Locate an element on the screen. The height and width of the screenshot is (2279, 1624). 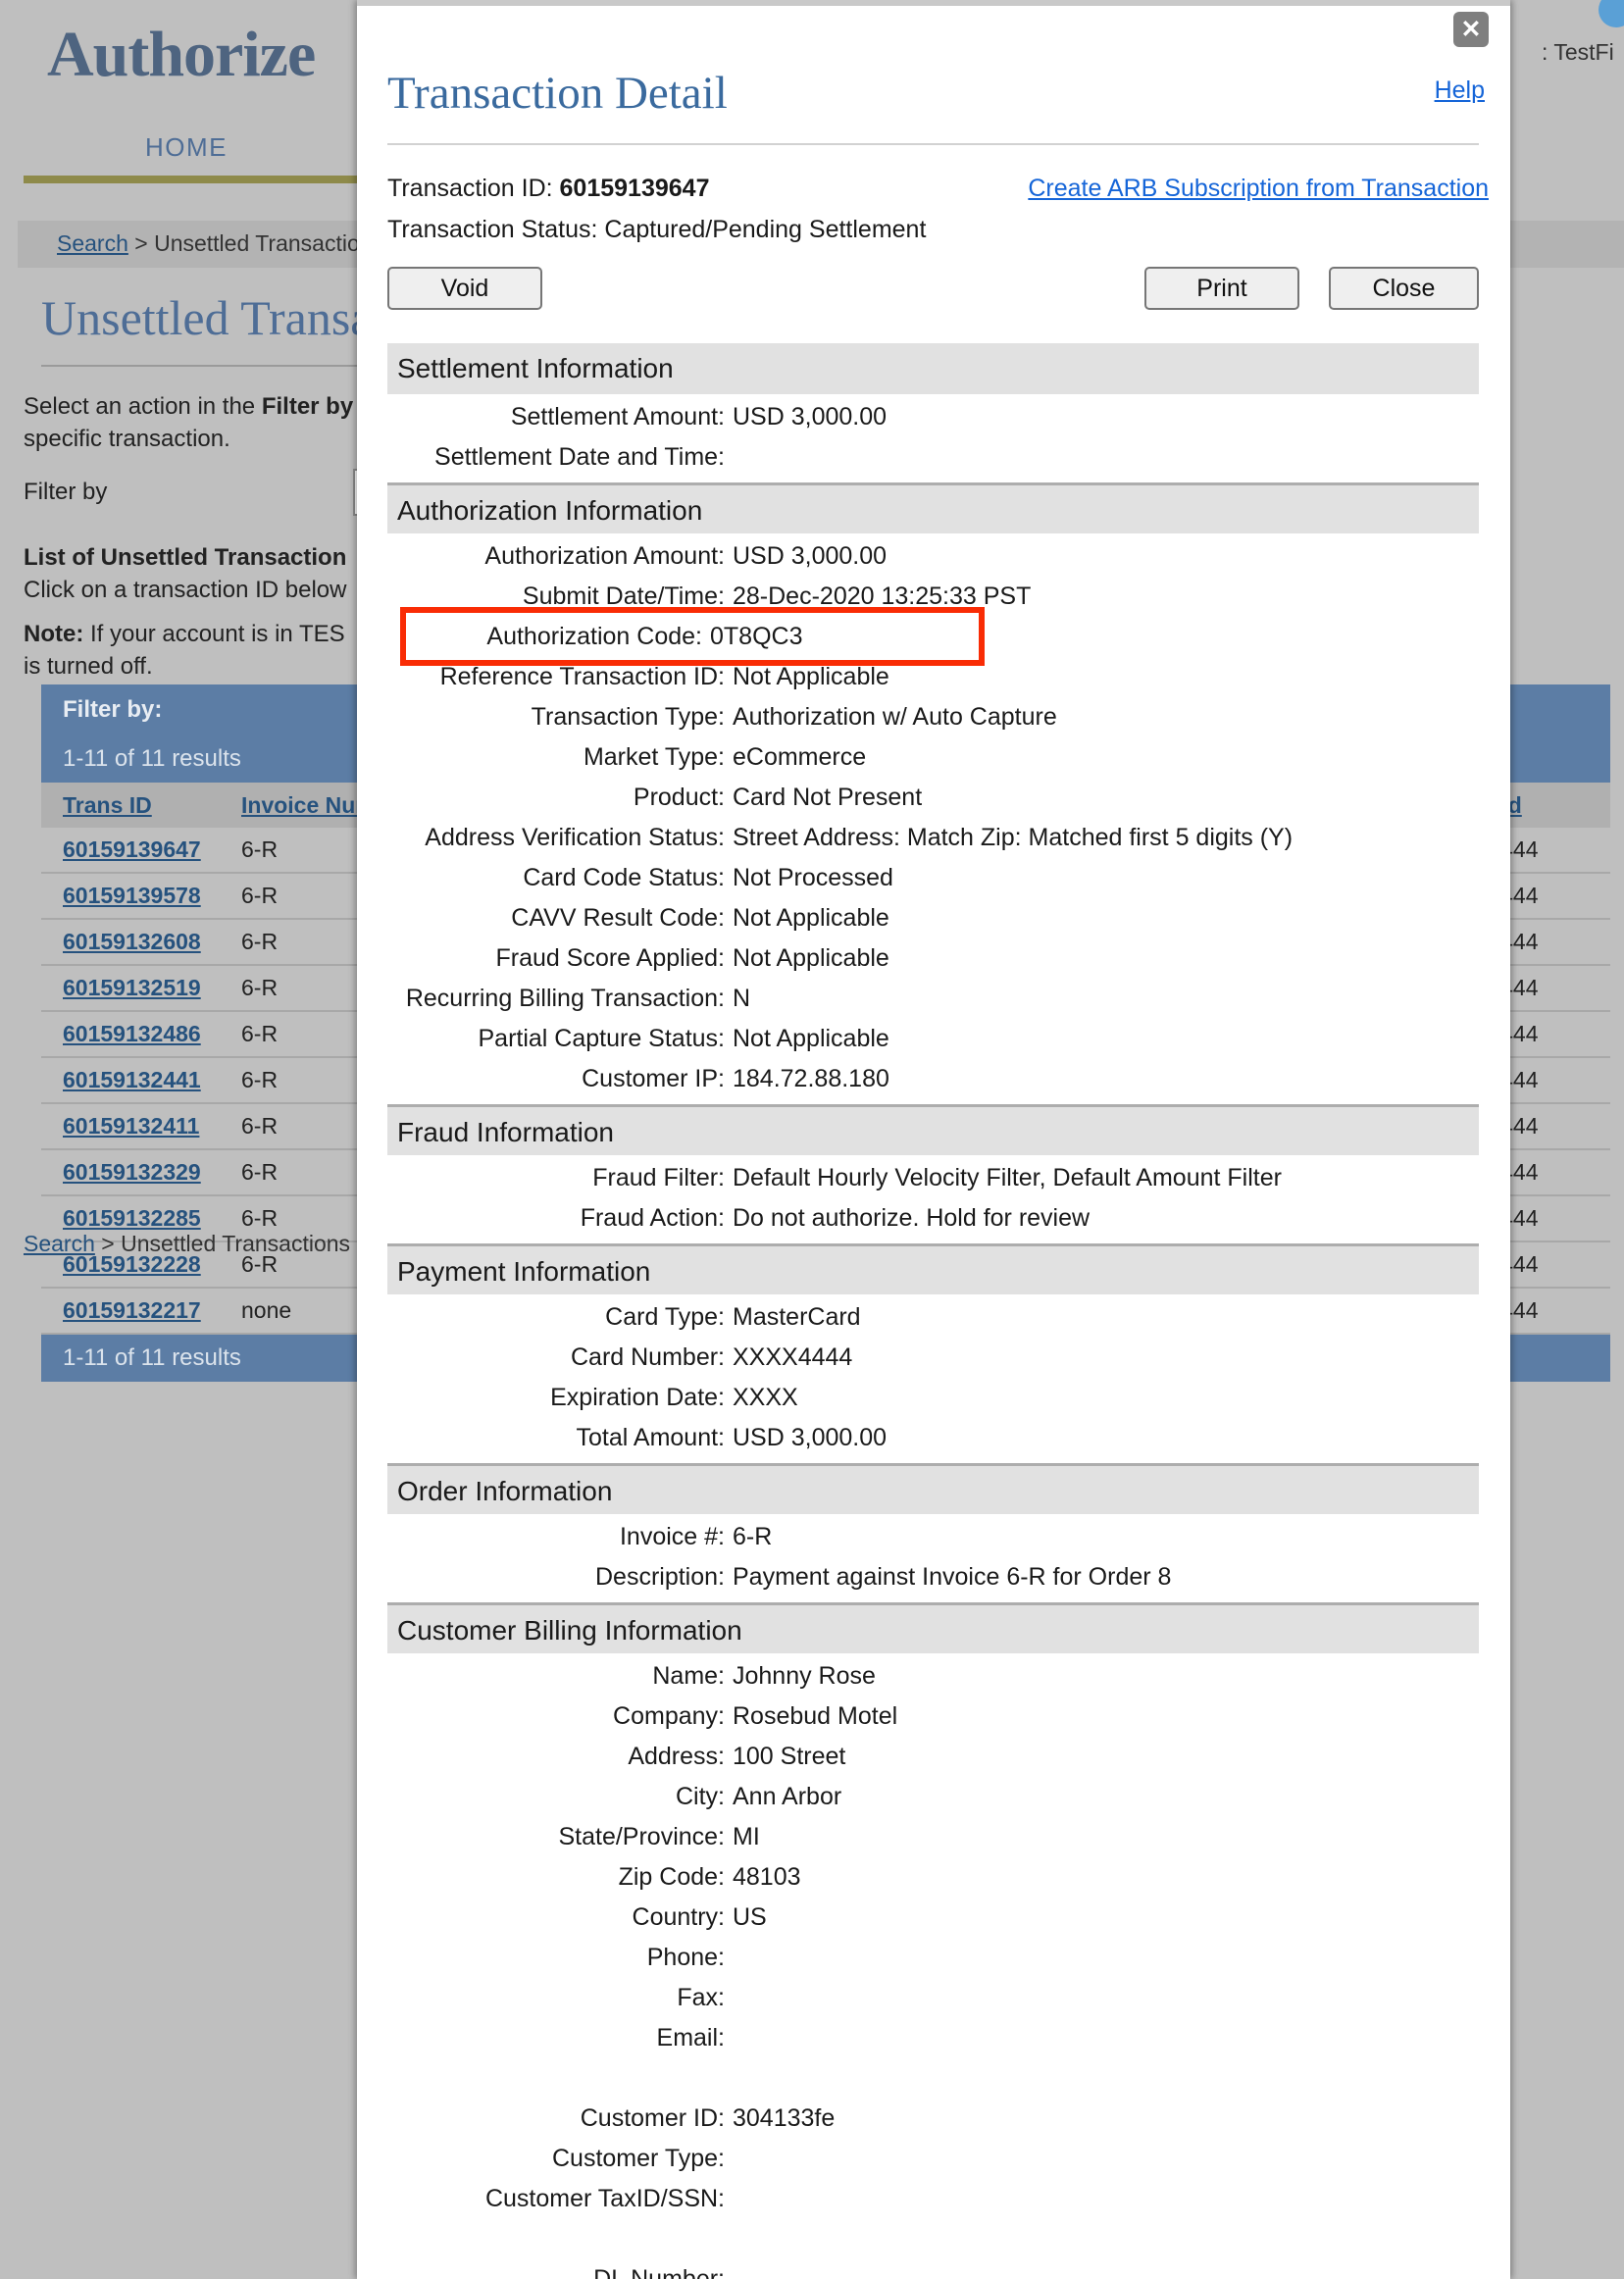
transaction-id-link: 60159132486 is located at coordinates (132, 1033).